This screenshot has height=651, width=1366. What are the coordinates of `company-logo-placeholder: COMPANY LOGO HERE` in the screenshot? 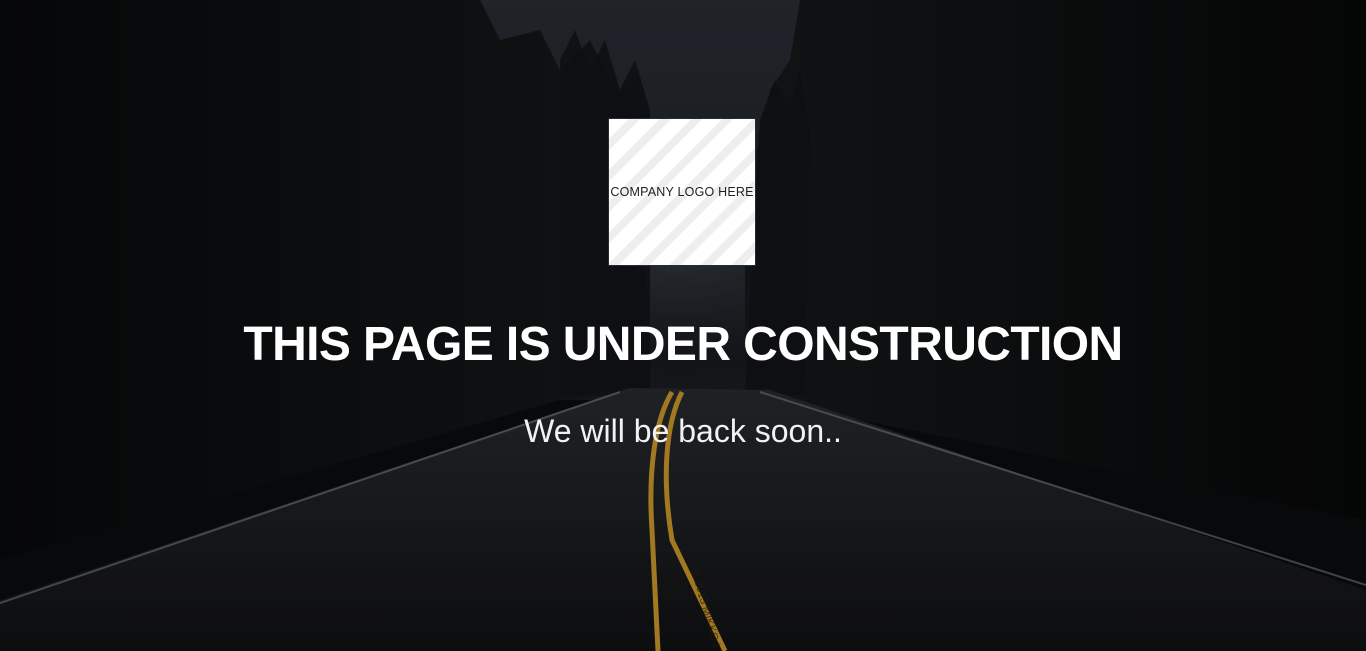 It's located at (682, 192).